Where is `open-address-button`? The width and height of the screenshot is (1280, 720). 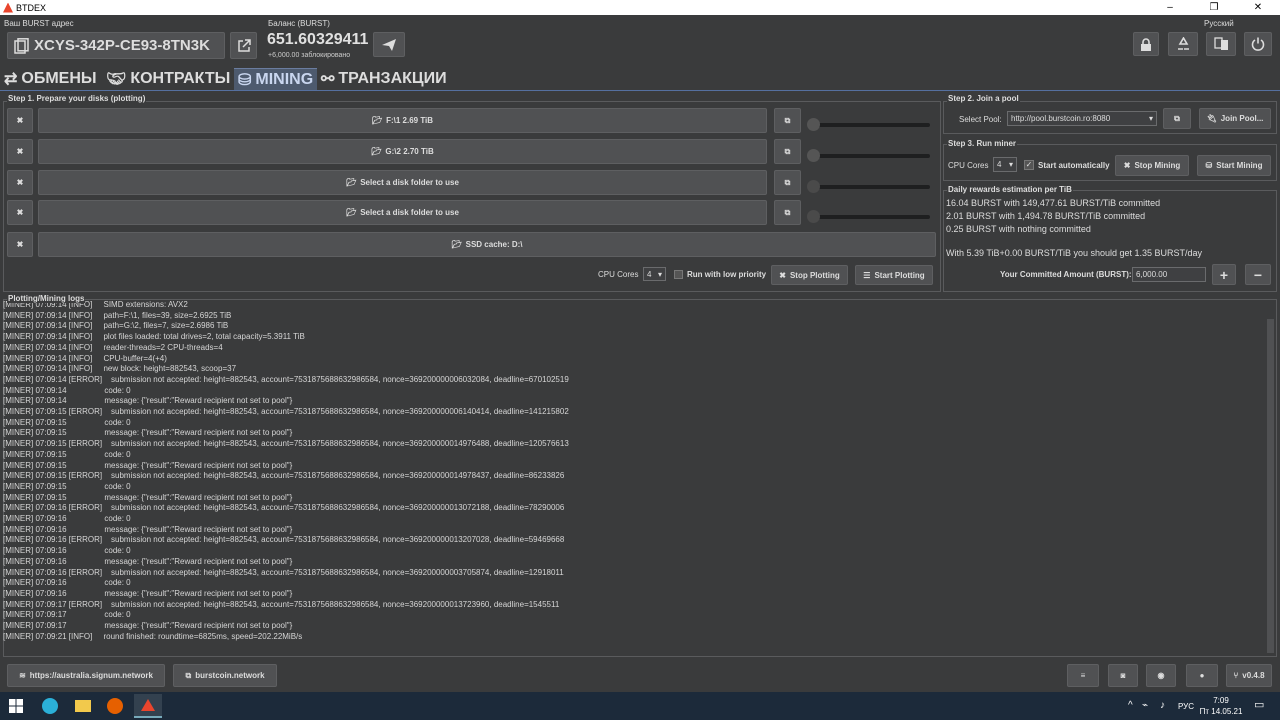 open-address-button is located at coordinates (243, 45).